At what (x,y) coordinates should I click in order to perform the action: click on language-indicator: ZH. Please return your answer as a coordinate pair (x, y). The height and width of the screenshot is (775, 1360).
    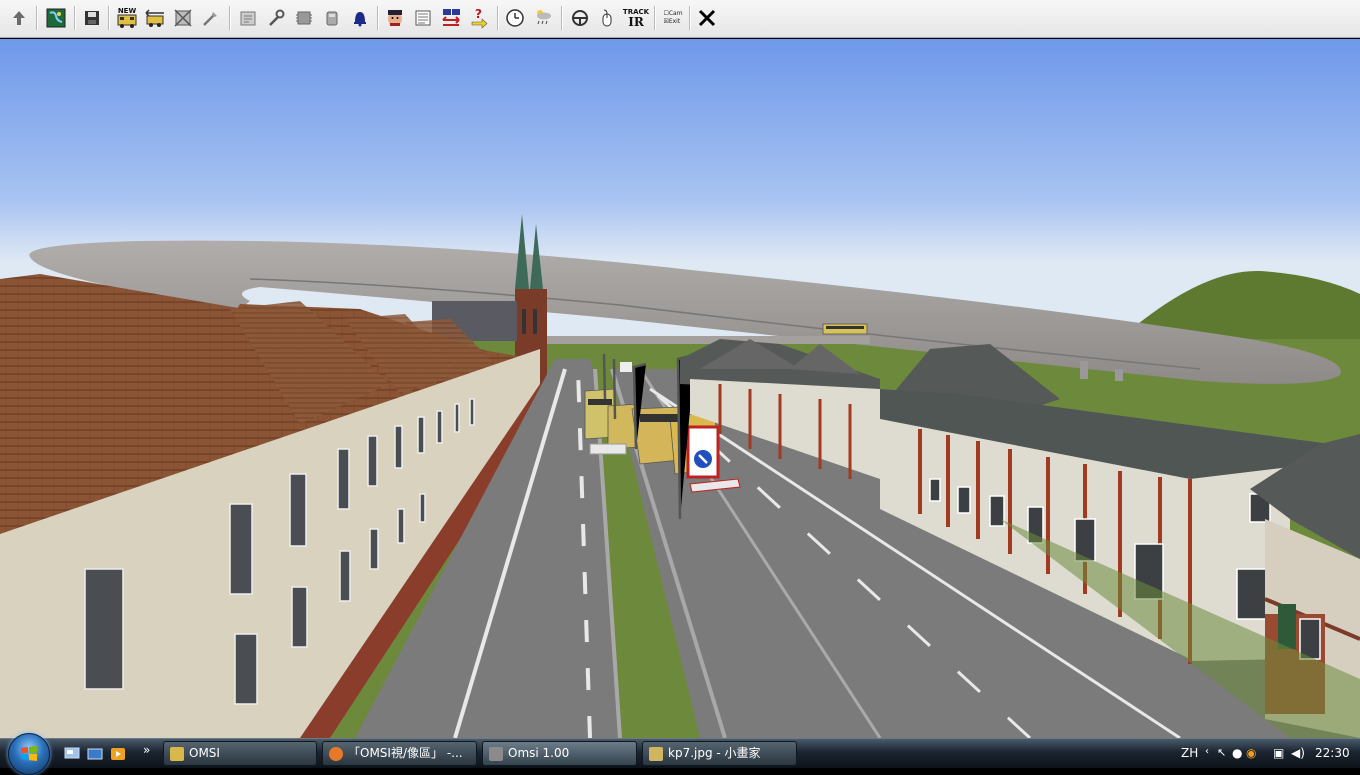
    Looking at the image, I should click on (1189, 753).